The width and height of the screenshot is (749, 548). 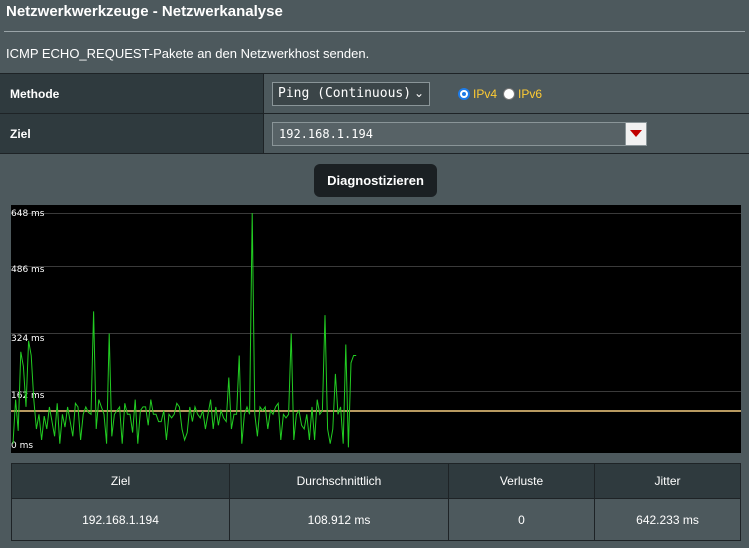 I want to click on radio-unchecked-icon, so click(x=509, y=93).